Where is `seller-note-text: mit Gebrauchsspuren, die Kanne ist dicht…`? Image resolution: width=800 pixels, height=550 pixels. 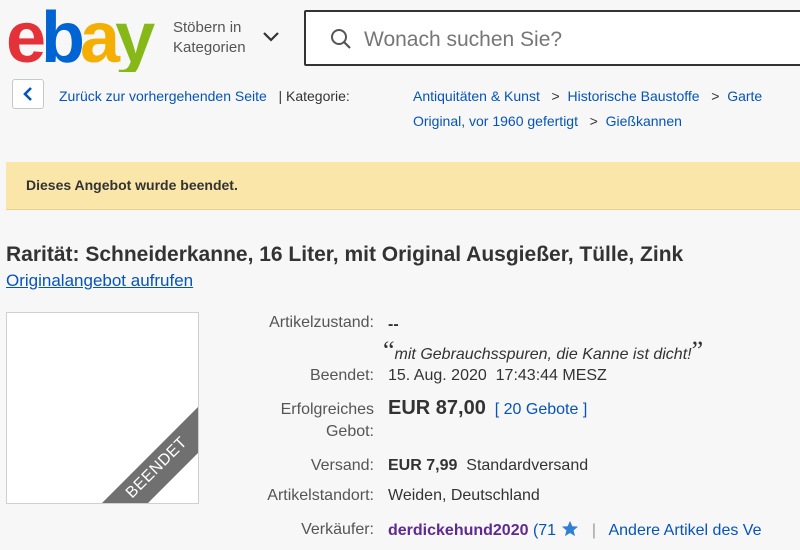
seller-note-text: mit Gebrauchsspuren, die Kanne ist dicht… is located at coordinates (543, 354).